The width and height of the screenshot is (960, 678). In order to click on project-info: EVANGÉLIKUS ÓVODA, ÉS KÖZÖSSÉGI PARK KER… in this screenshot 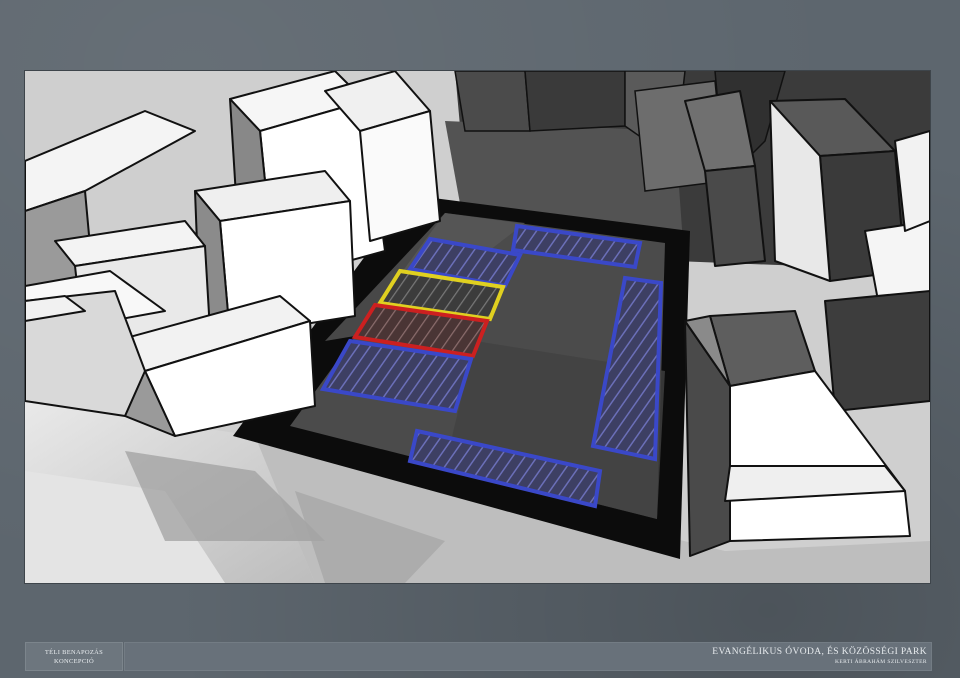, I will do `click(819, 656)`.